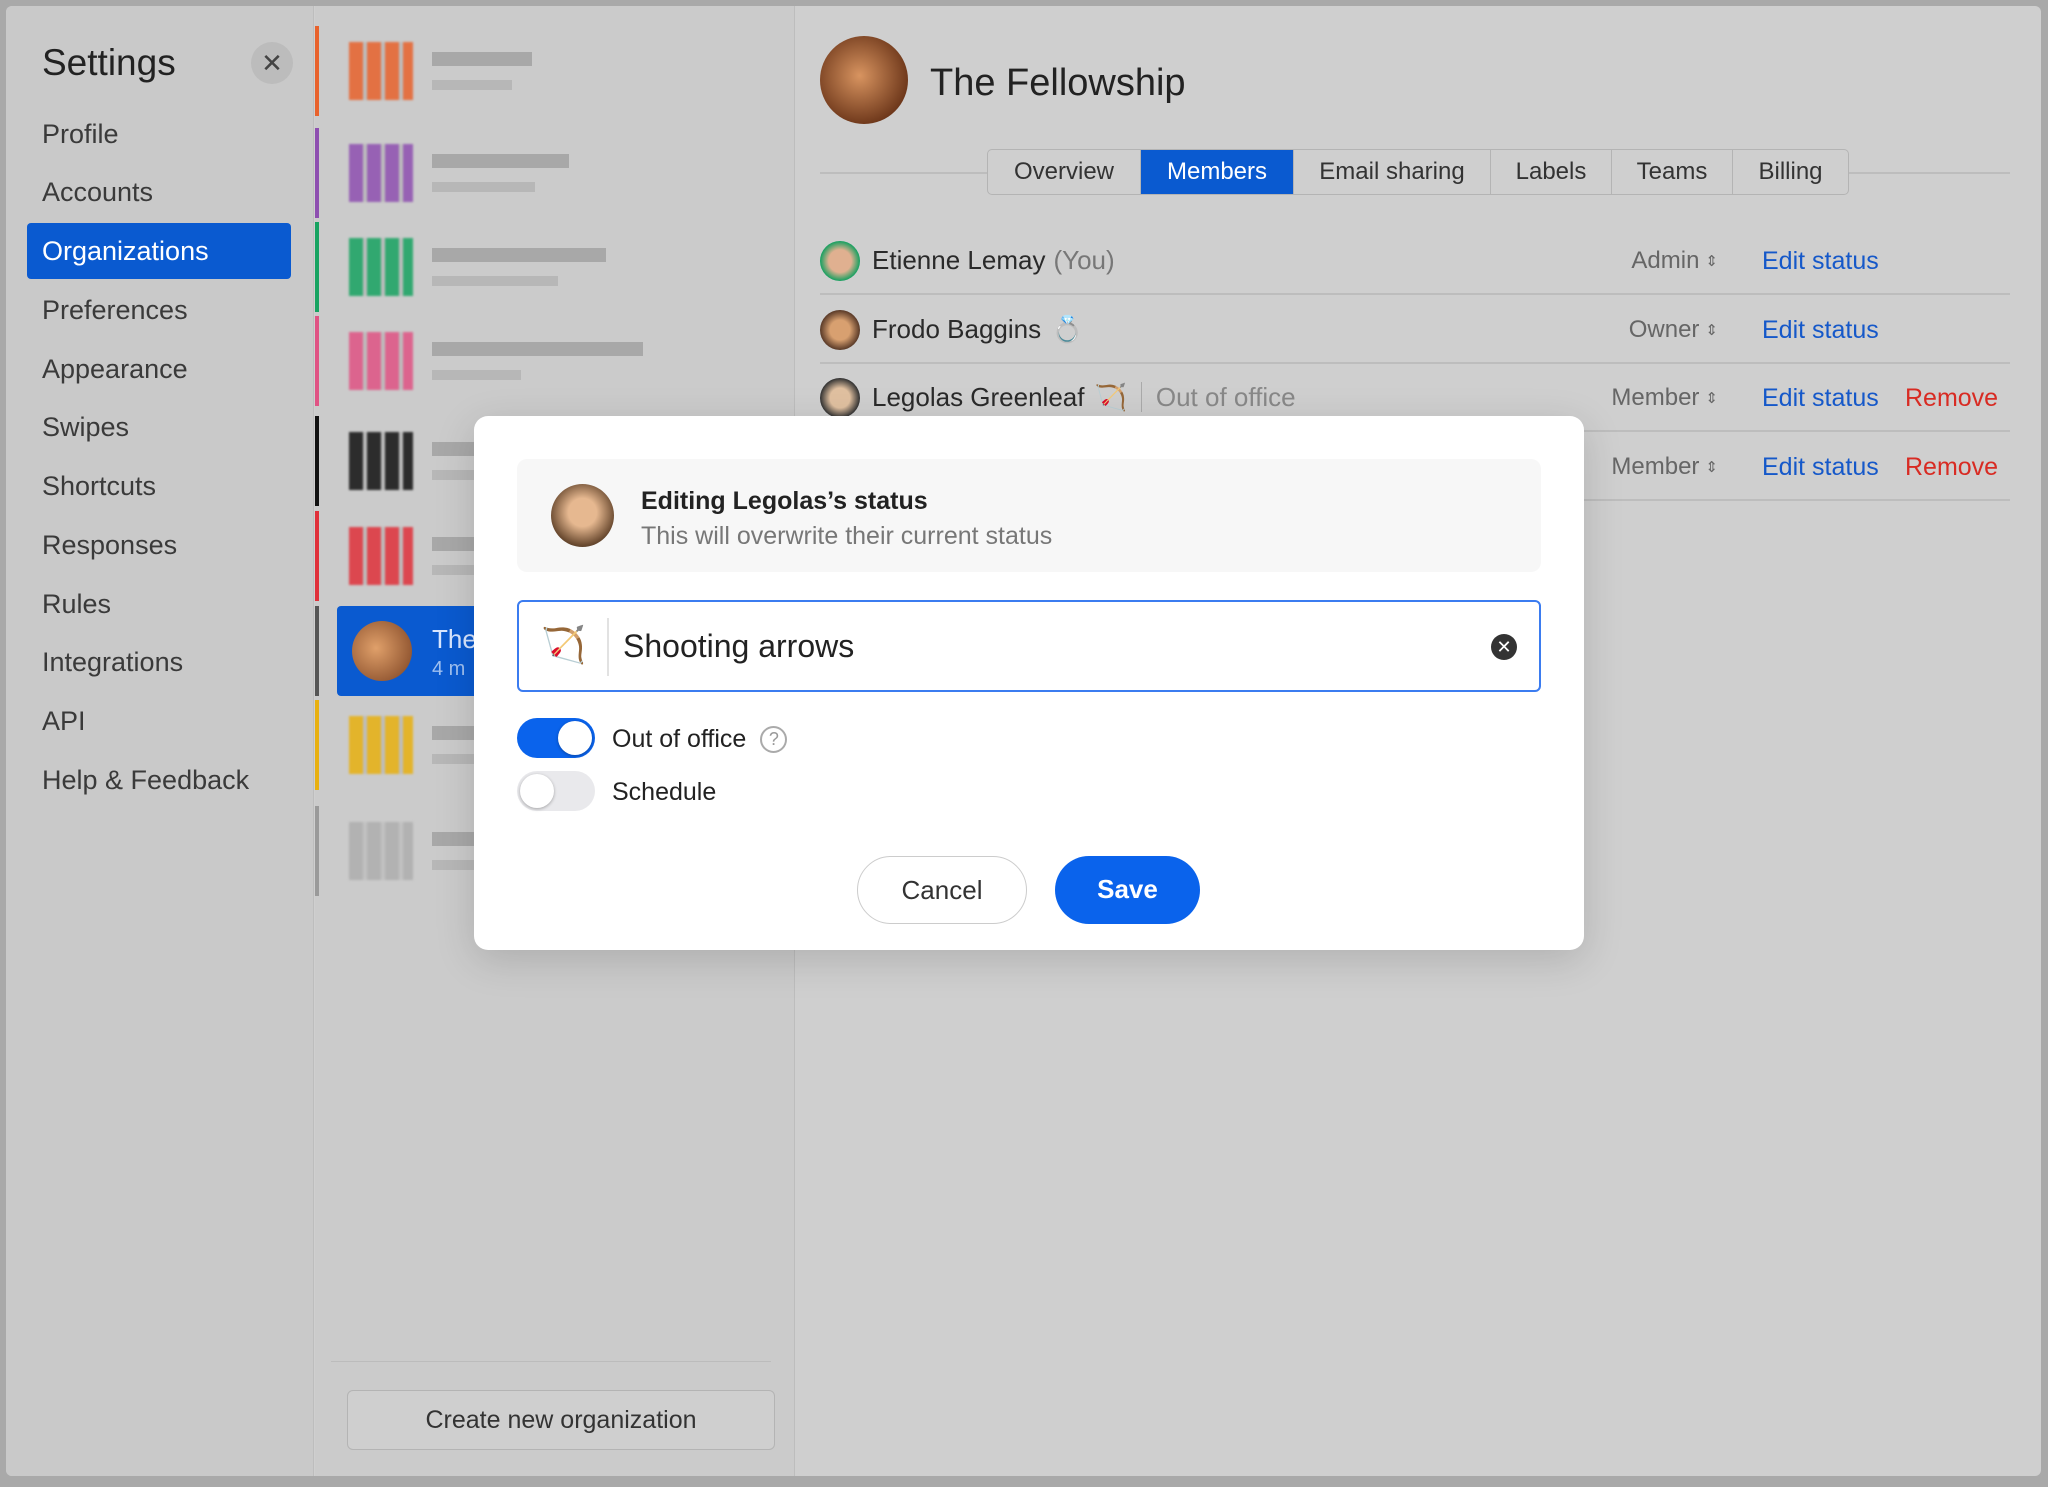 This screenshot has width=2048, height=1487. What do you see at coordinates (563, 645) in the screenshot?
I see `bow-and-arrow-icon: 🏹` at bounding box center [563, 645].